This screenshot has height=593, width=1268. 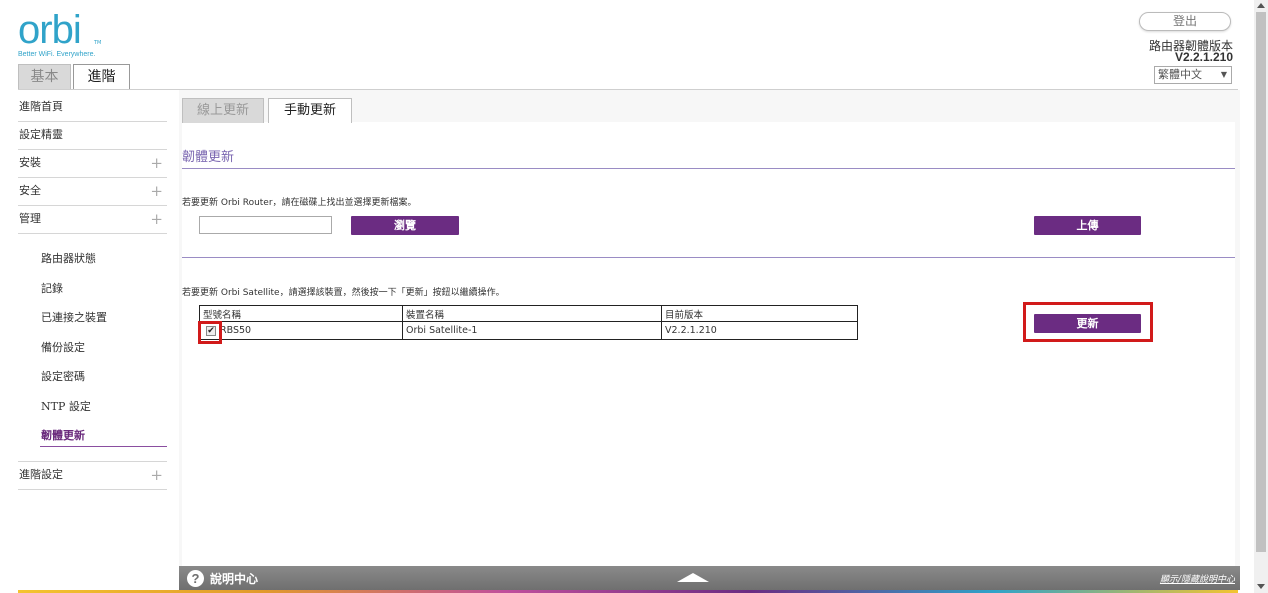 What do you see at coordinates (532, 330) in the screenshot?
I see `cell-device: Orbi Satellite-1` at bounding box center [532, 330].